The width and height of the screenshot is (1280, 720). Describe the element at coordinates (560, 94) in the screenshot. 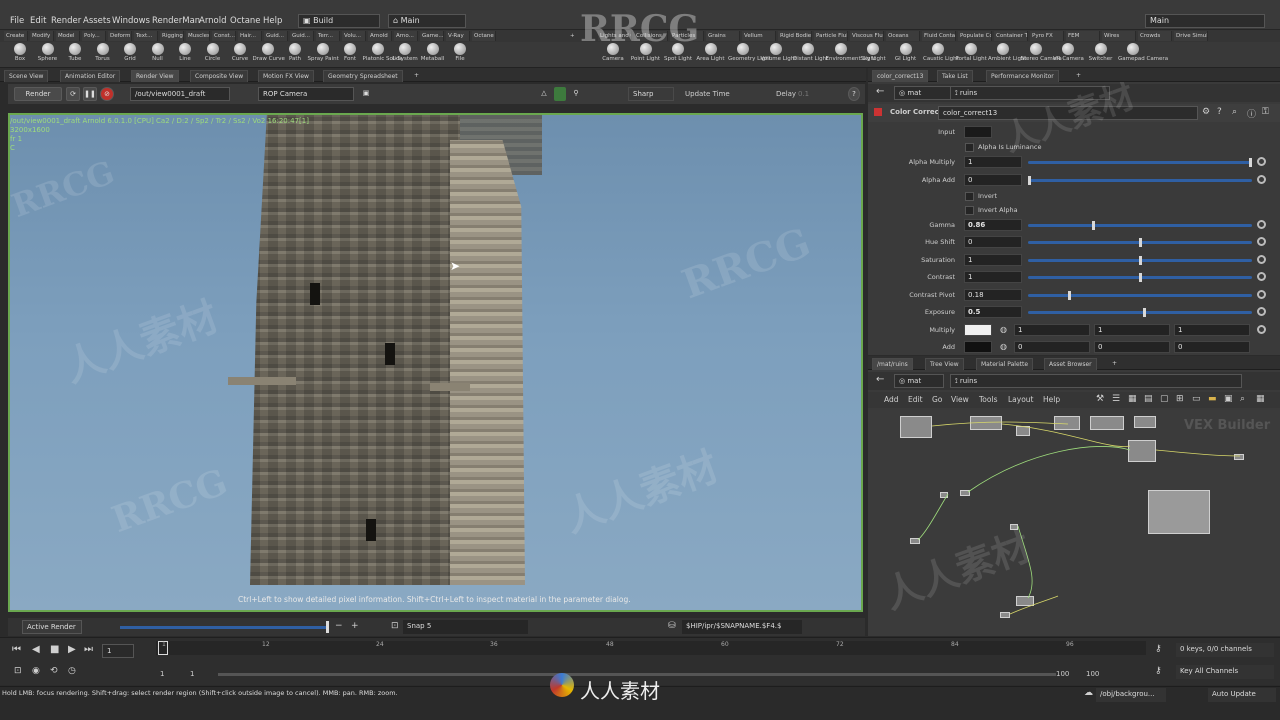

I see `image-icon` at that location.